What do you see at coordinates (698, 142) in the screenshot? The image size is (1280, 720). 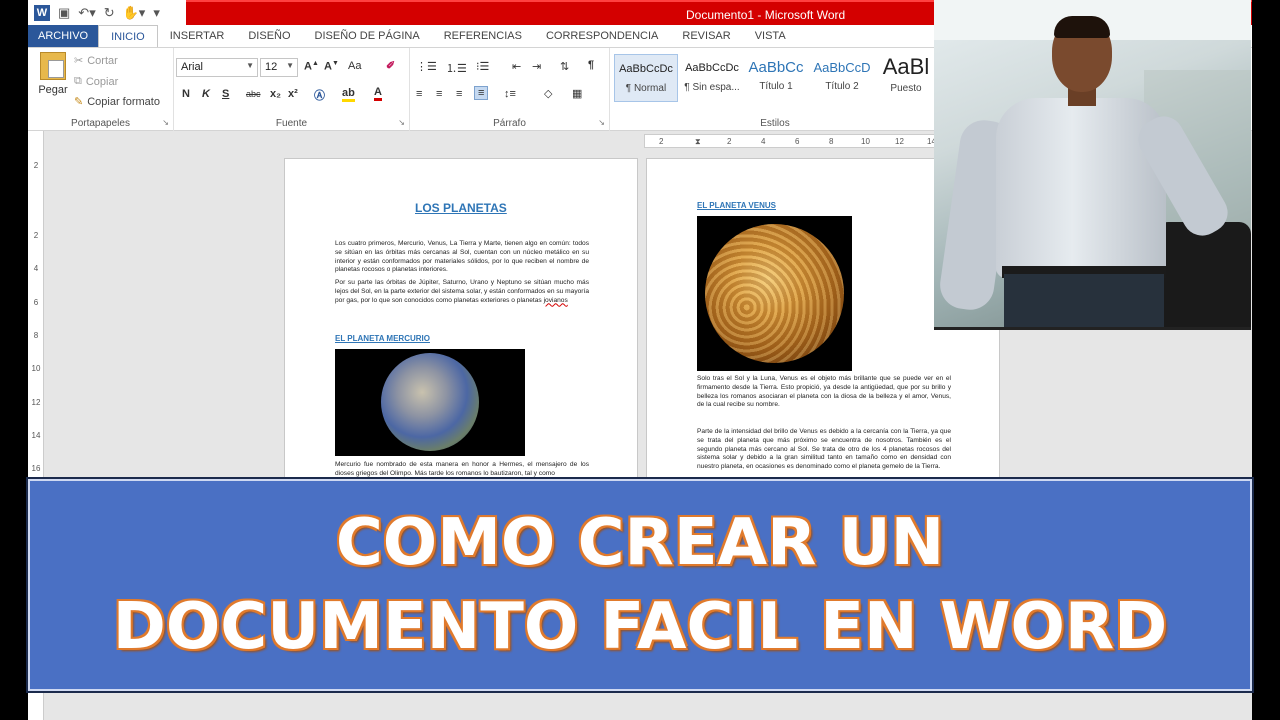 I see `indent-marker-icon: ⧗` at bounding box center [698, 142].